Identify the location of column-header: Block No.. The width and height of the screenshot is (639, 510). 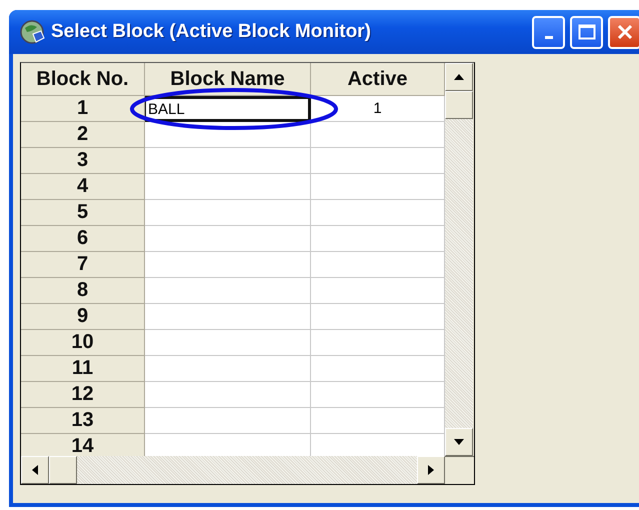
(83, 79).